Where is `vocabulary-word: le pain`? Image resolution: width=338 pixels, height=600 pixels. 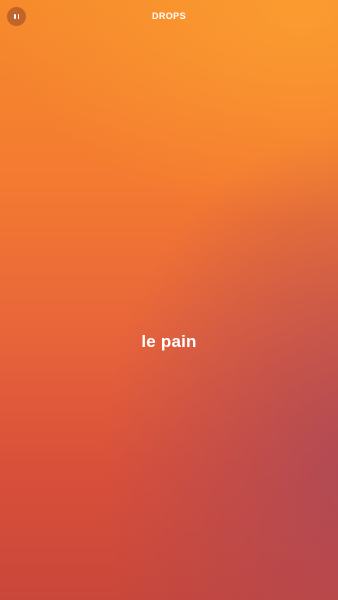
vocabulary-word: le pain is located at coordinates (169, 342).